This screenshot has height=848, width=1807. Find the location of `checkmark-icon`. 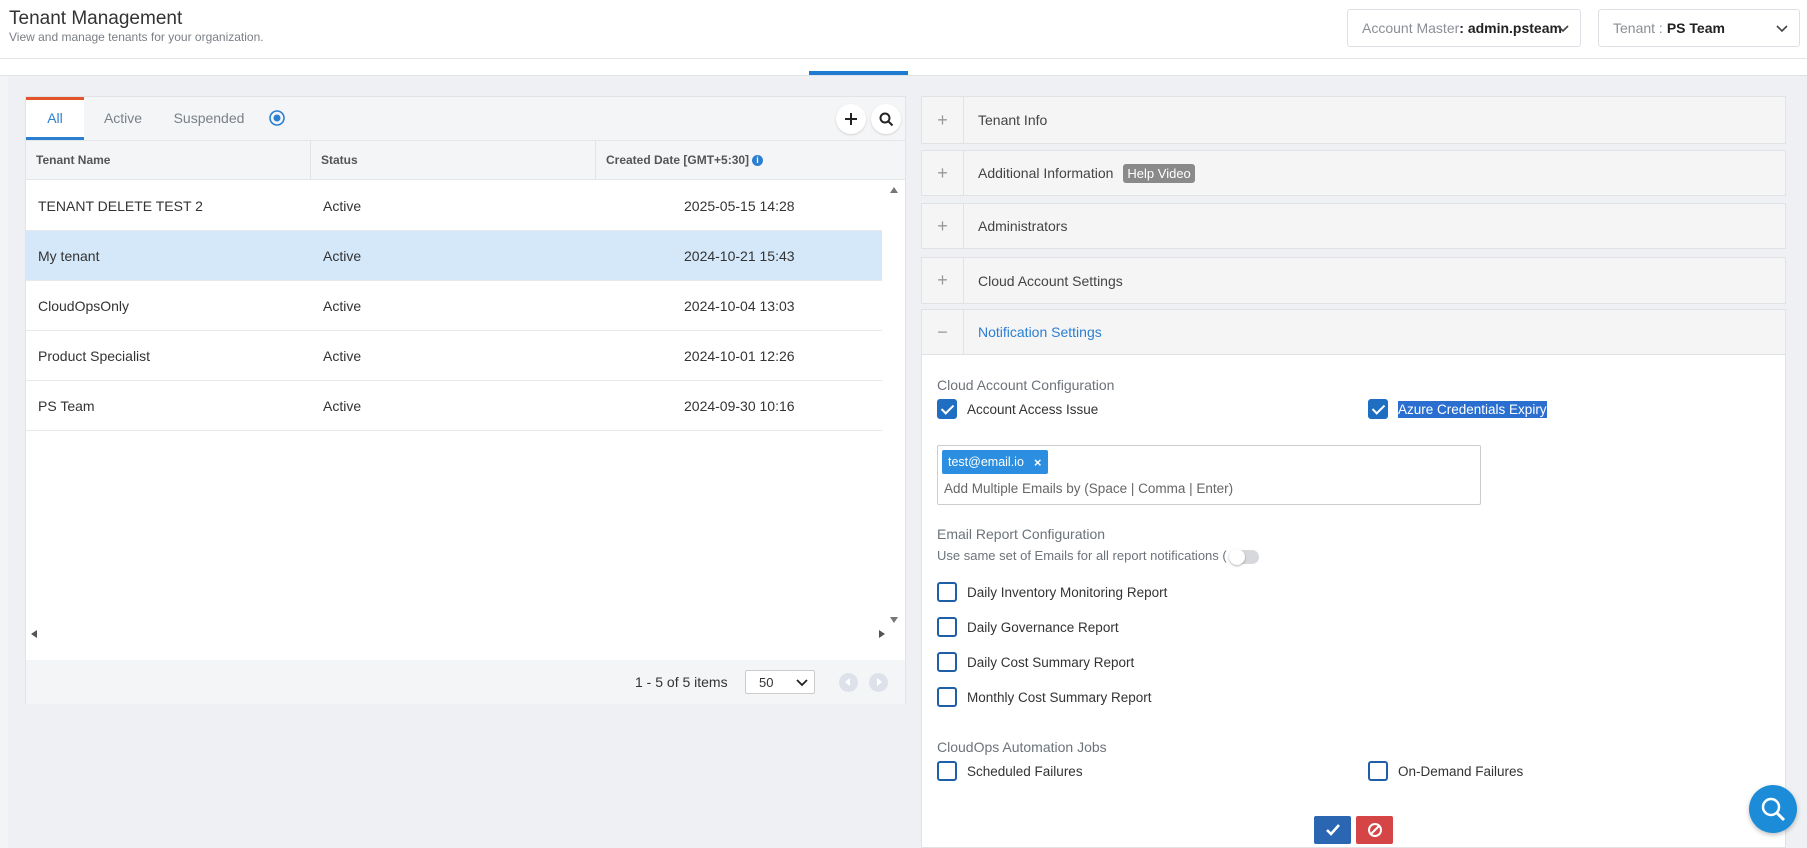

checkmark-icon is located at coordinates (1332, 830).